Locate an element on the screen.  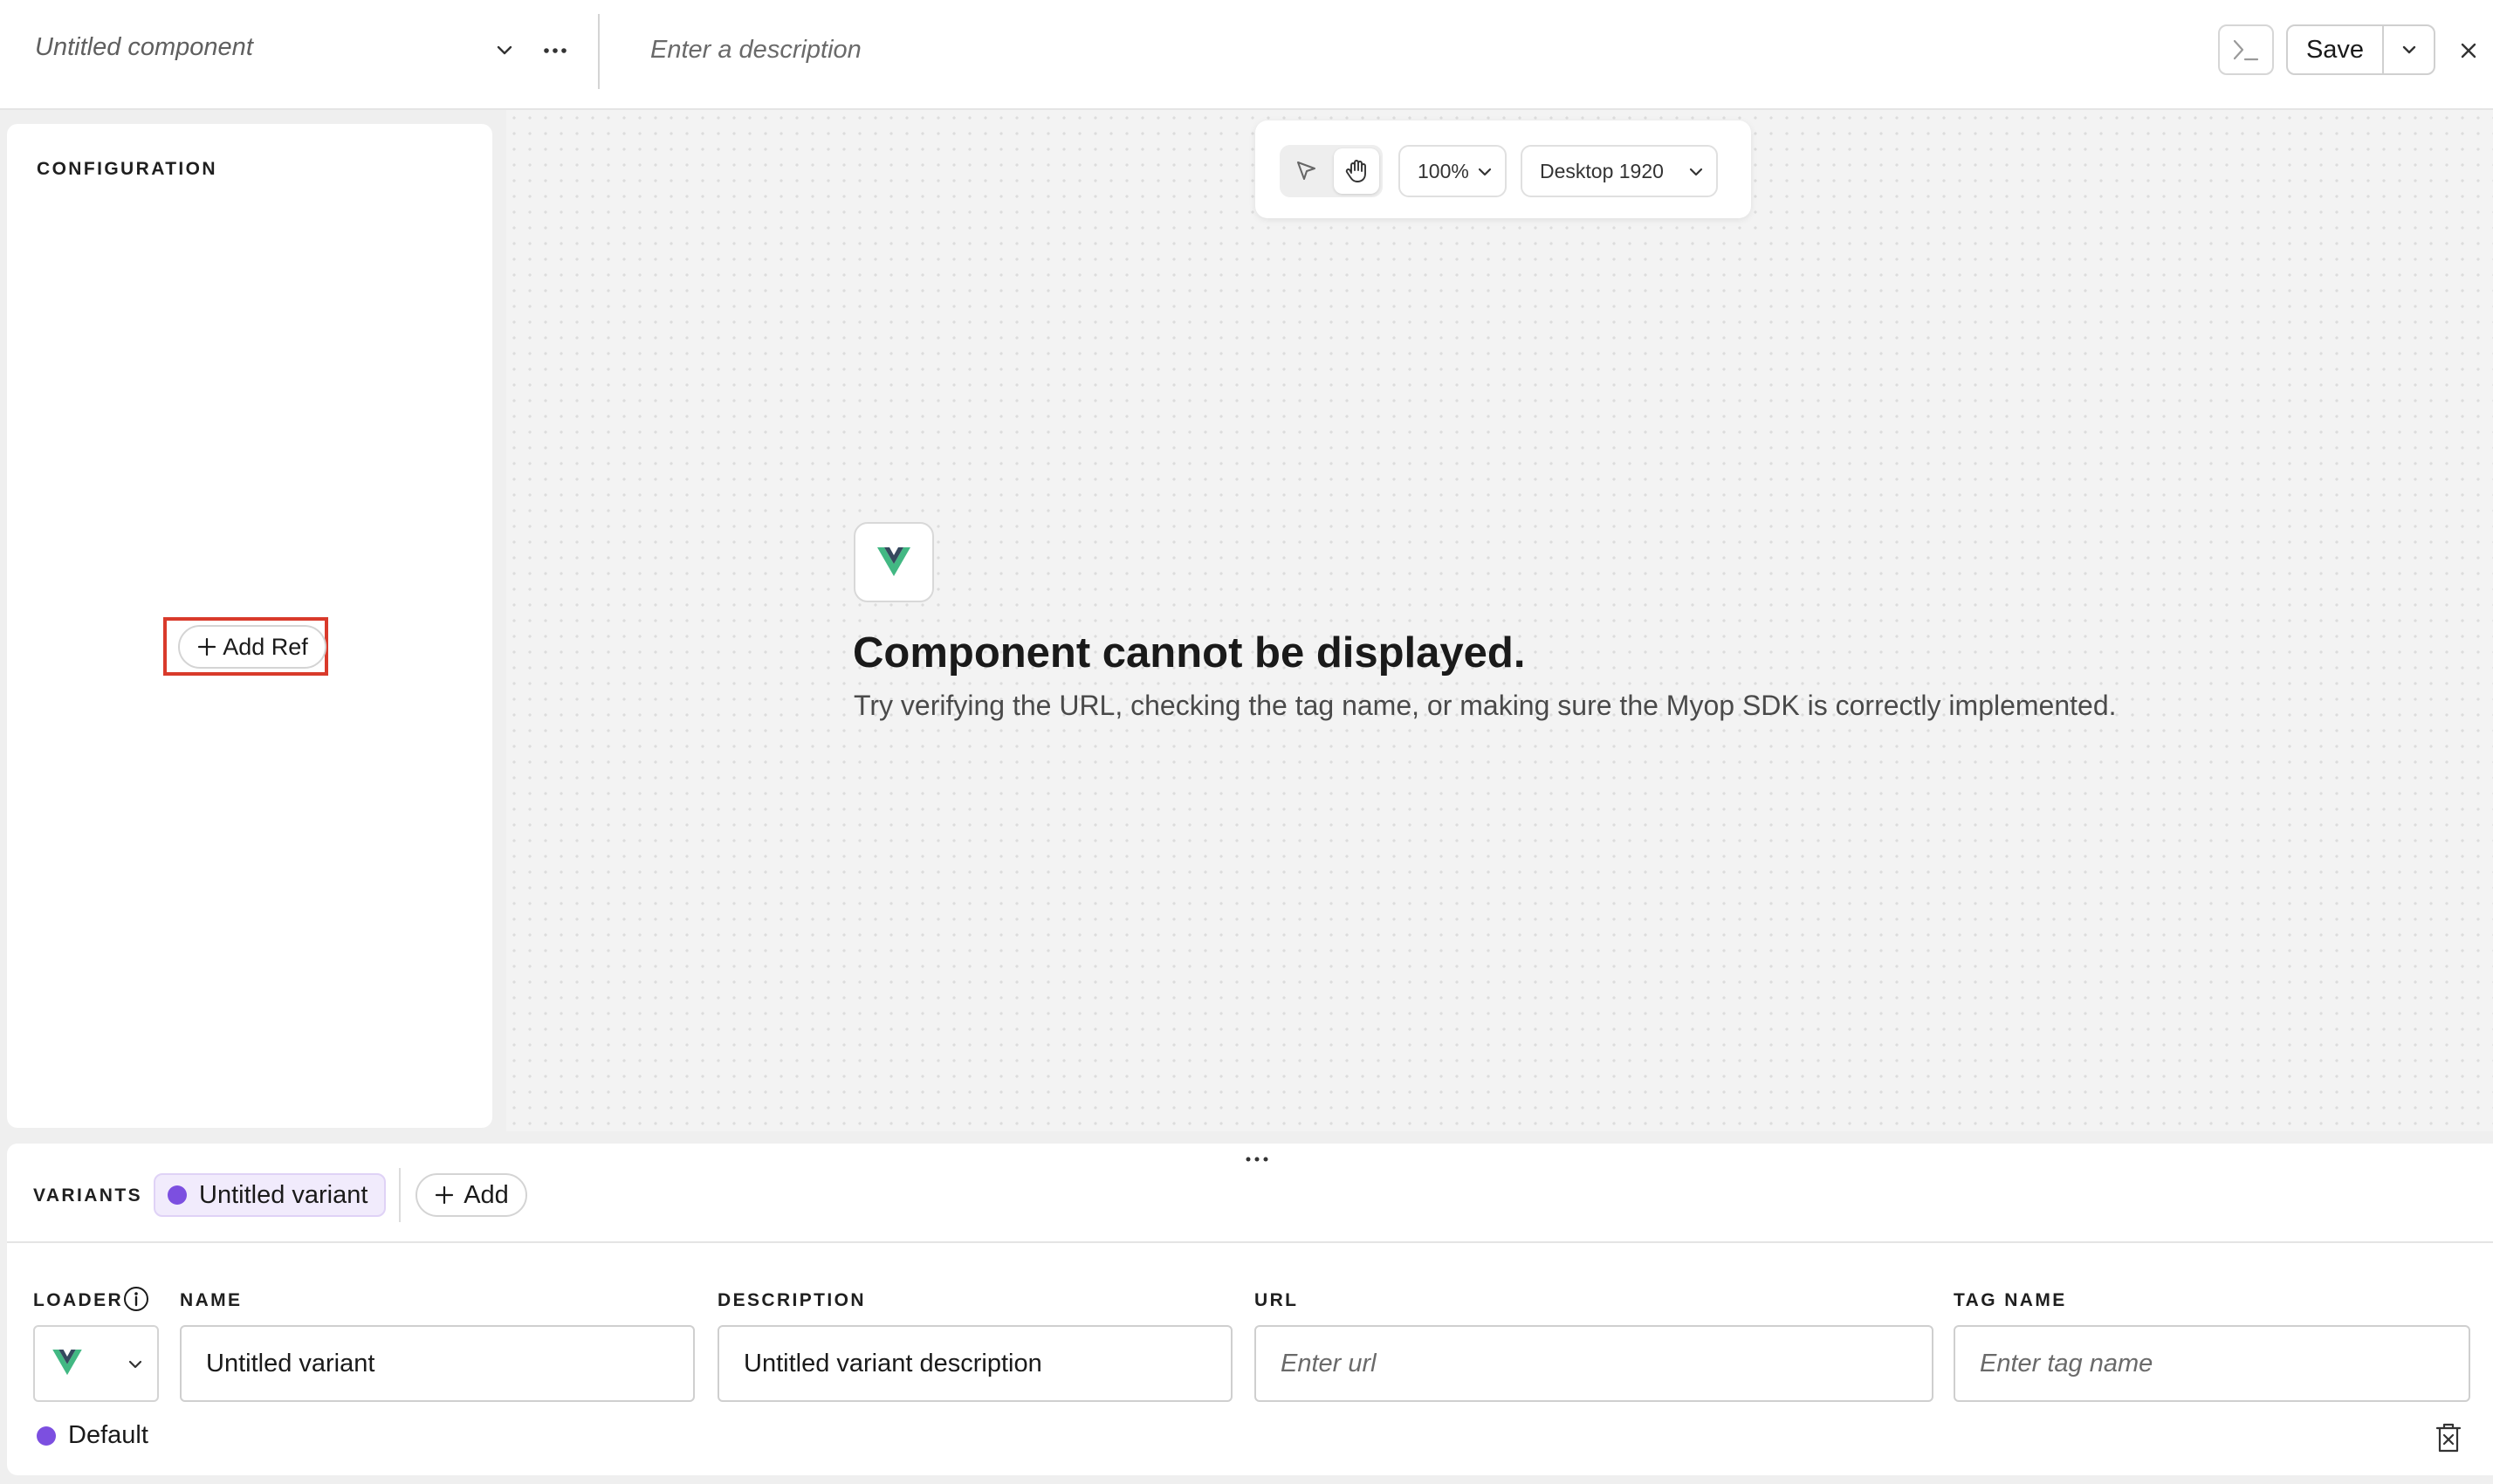
resize-handle-icon is located at coordinates (1257, 1159).